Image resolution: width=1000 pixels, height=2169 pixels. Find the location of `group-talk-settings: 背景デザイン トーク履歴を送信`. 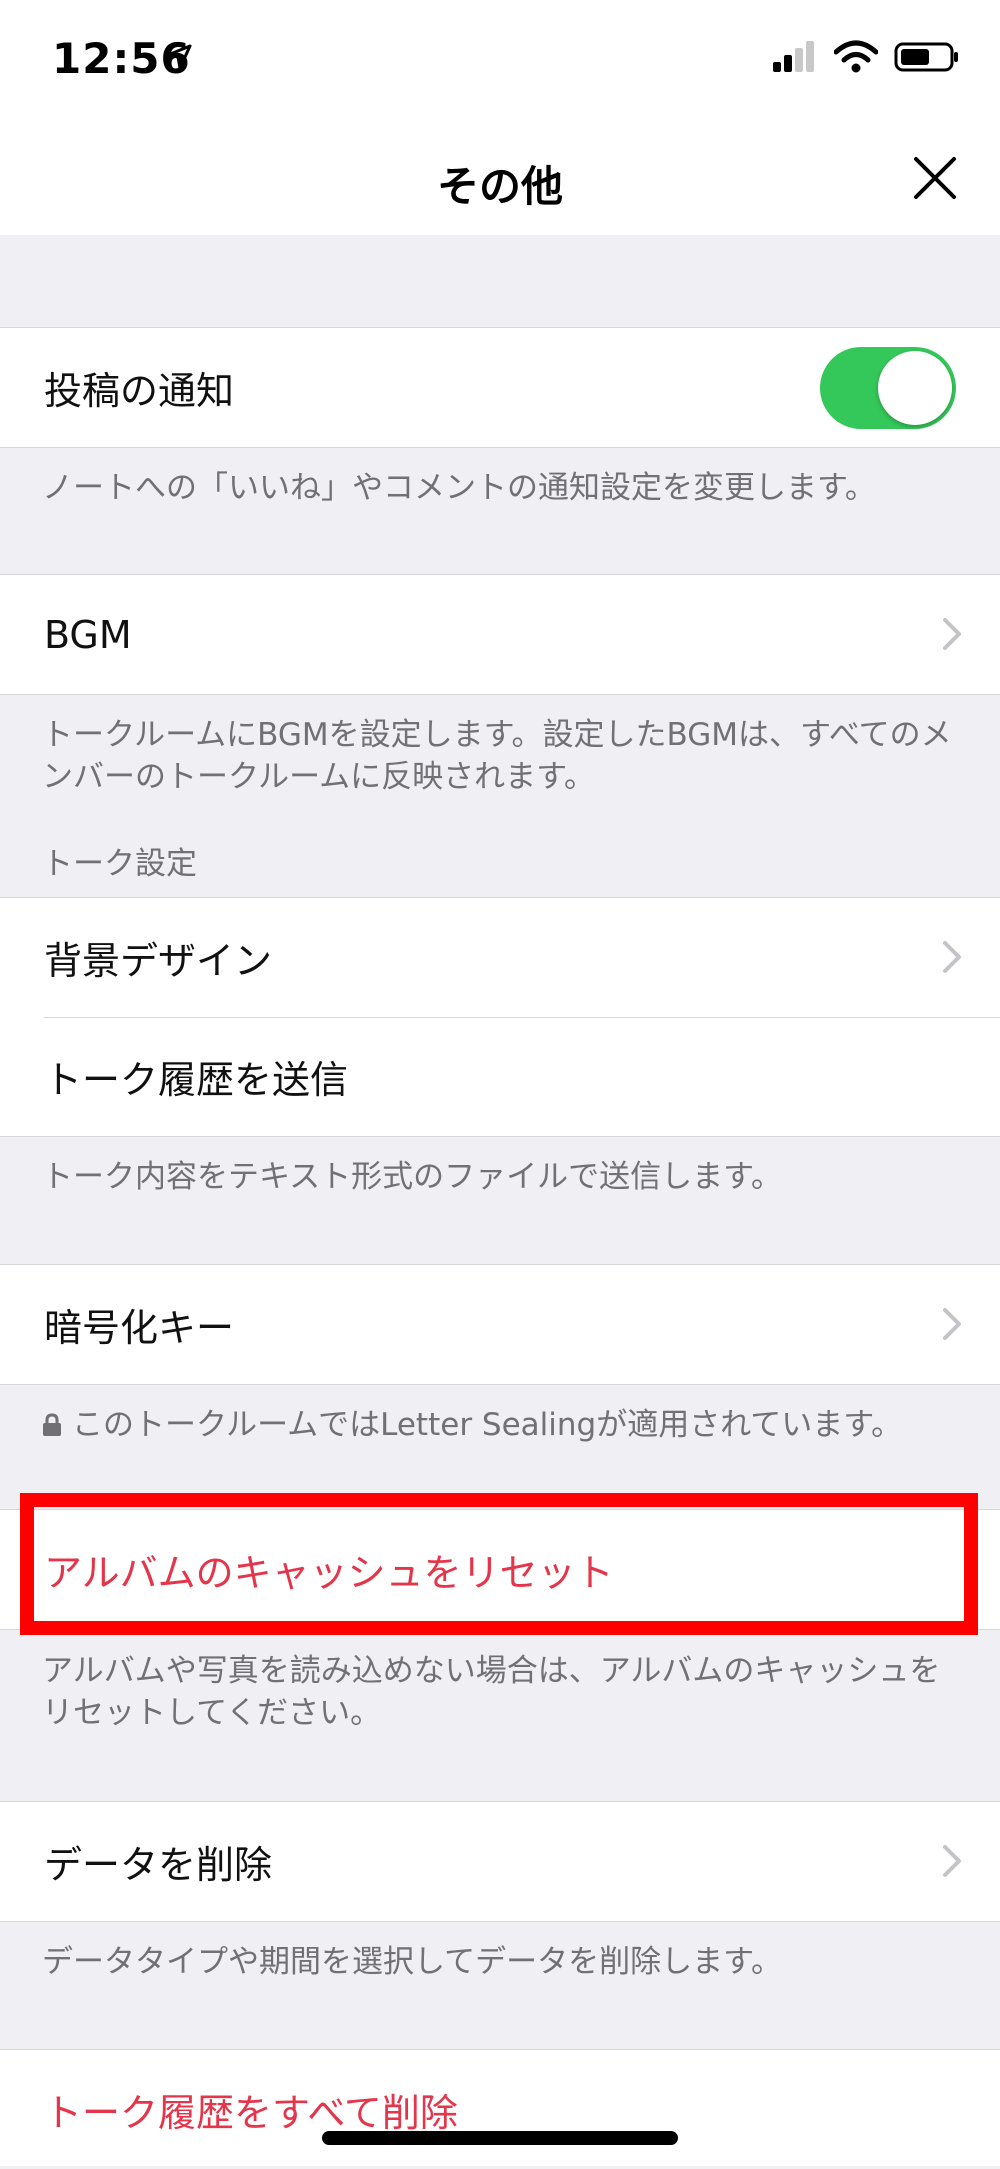

group-talk-settings: 背景デザイン トーク履歴を送信 is located at coordinates (500, 1017).